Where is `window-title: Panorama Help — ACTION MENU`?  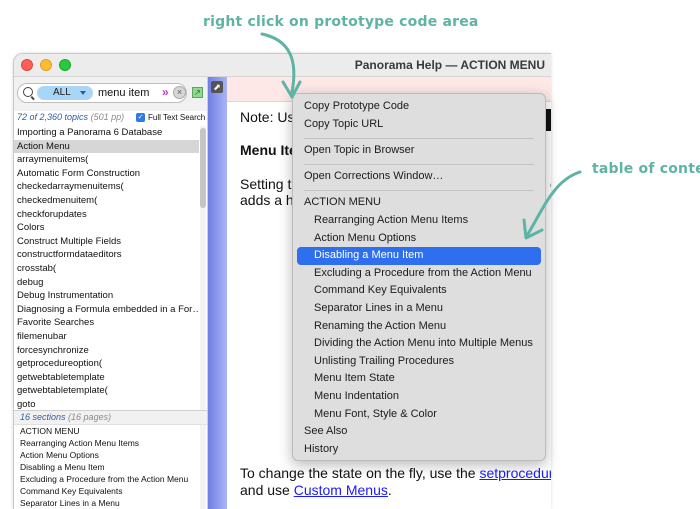 window-title: Panorama Help — ACTION MENU is located at coordinates (449, 65).